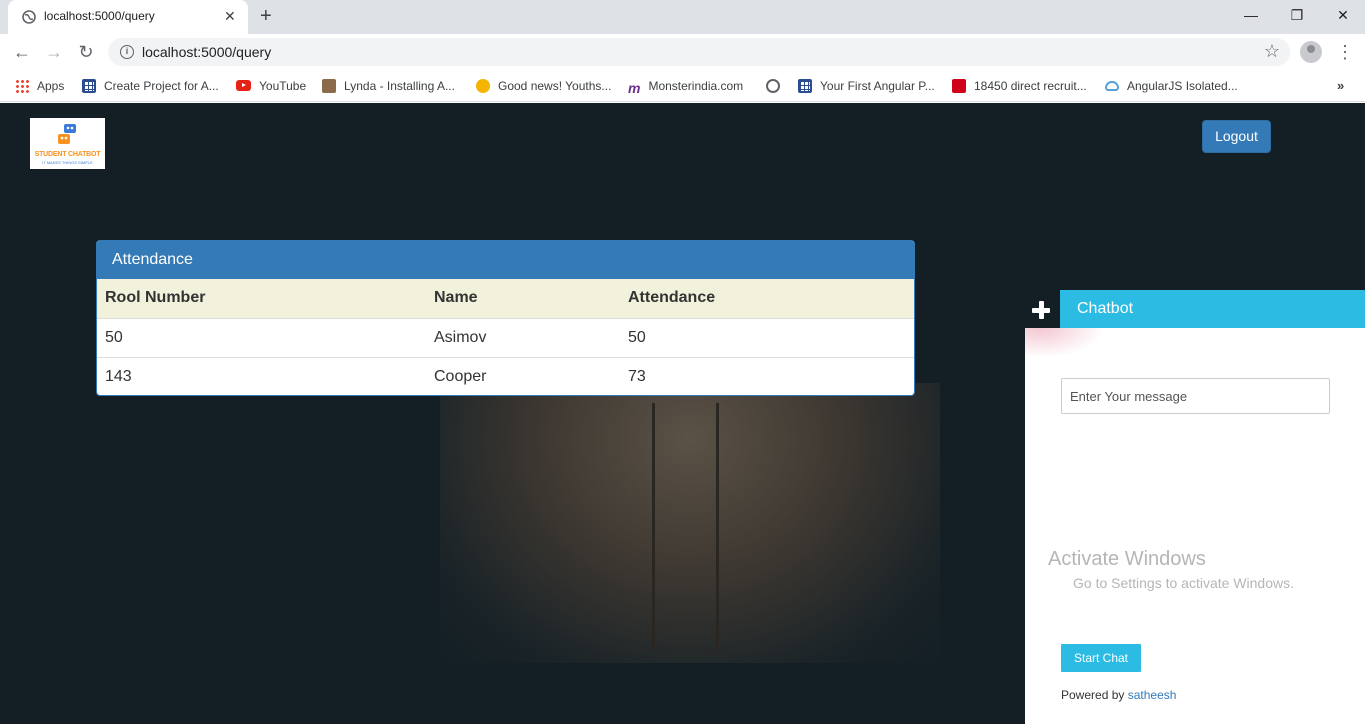  What do you see at coordinates (127, 52) in the screenshot?
I see `site-info-icon: i` at bounding box center [127, 52].